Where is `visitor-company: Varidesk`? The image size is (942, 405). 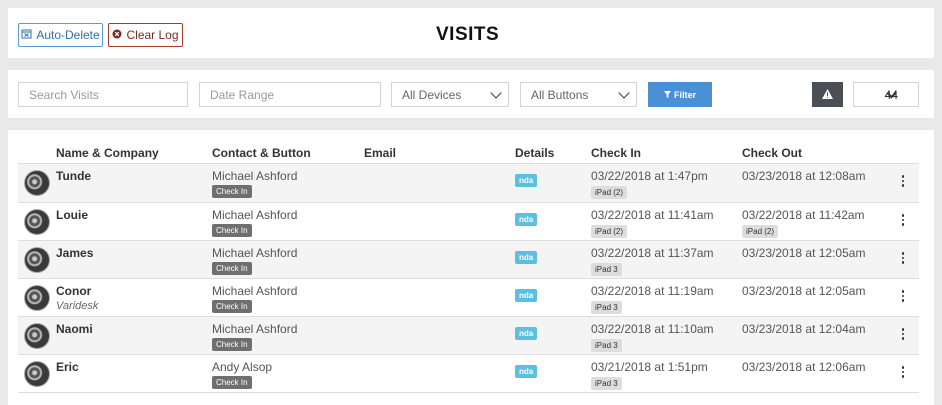
visitor-company: Varidesk is located at coordinates (77, 306).